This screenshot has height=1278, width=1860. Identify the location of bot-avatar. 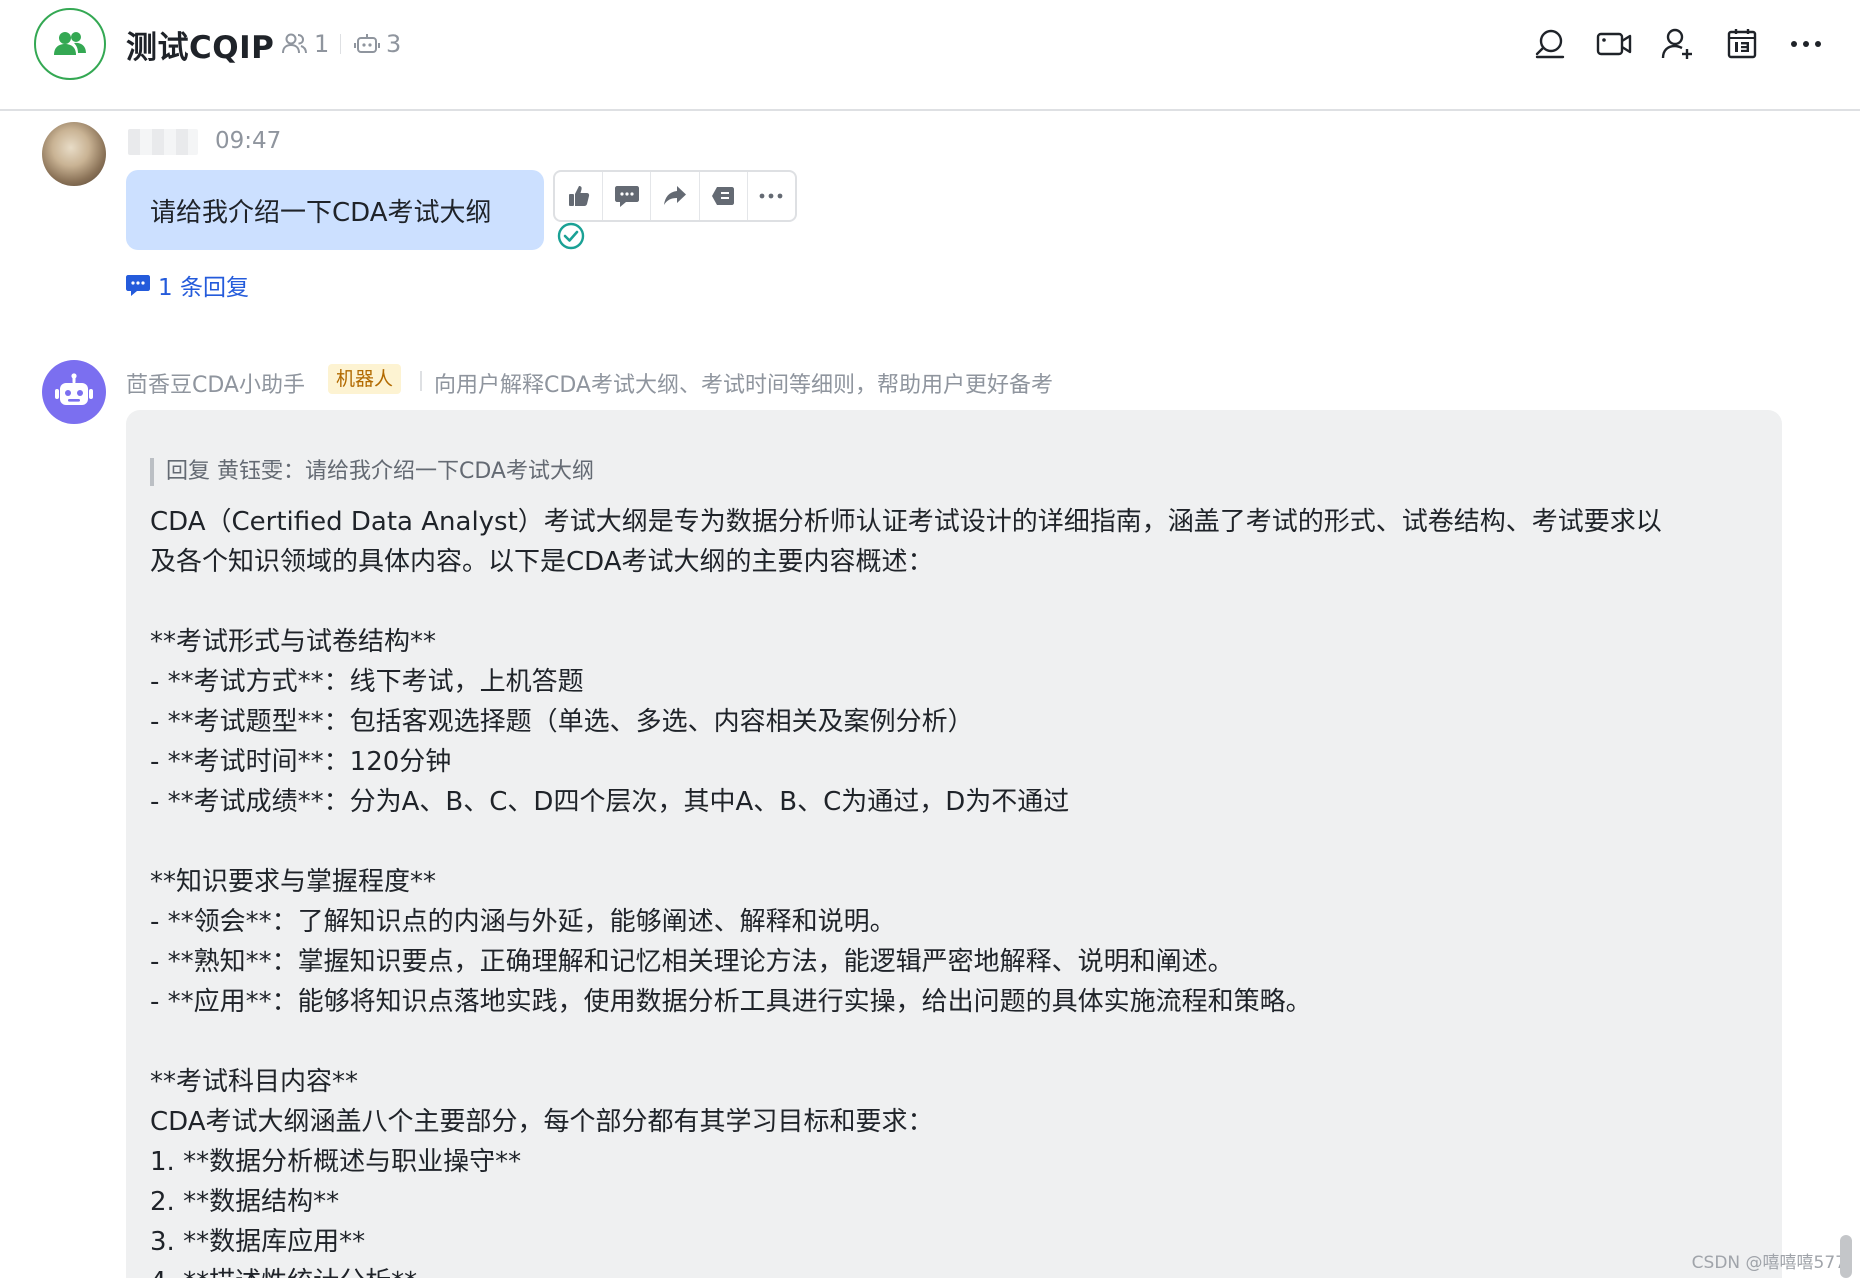
(74, 392).